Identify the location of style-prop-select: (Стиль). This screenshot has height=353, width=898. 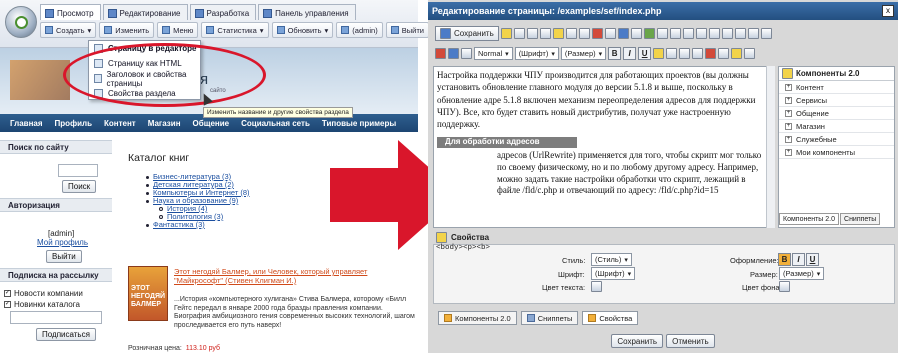
(611, 259).